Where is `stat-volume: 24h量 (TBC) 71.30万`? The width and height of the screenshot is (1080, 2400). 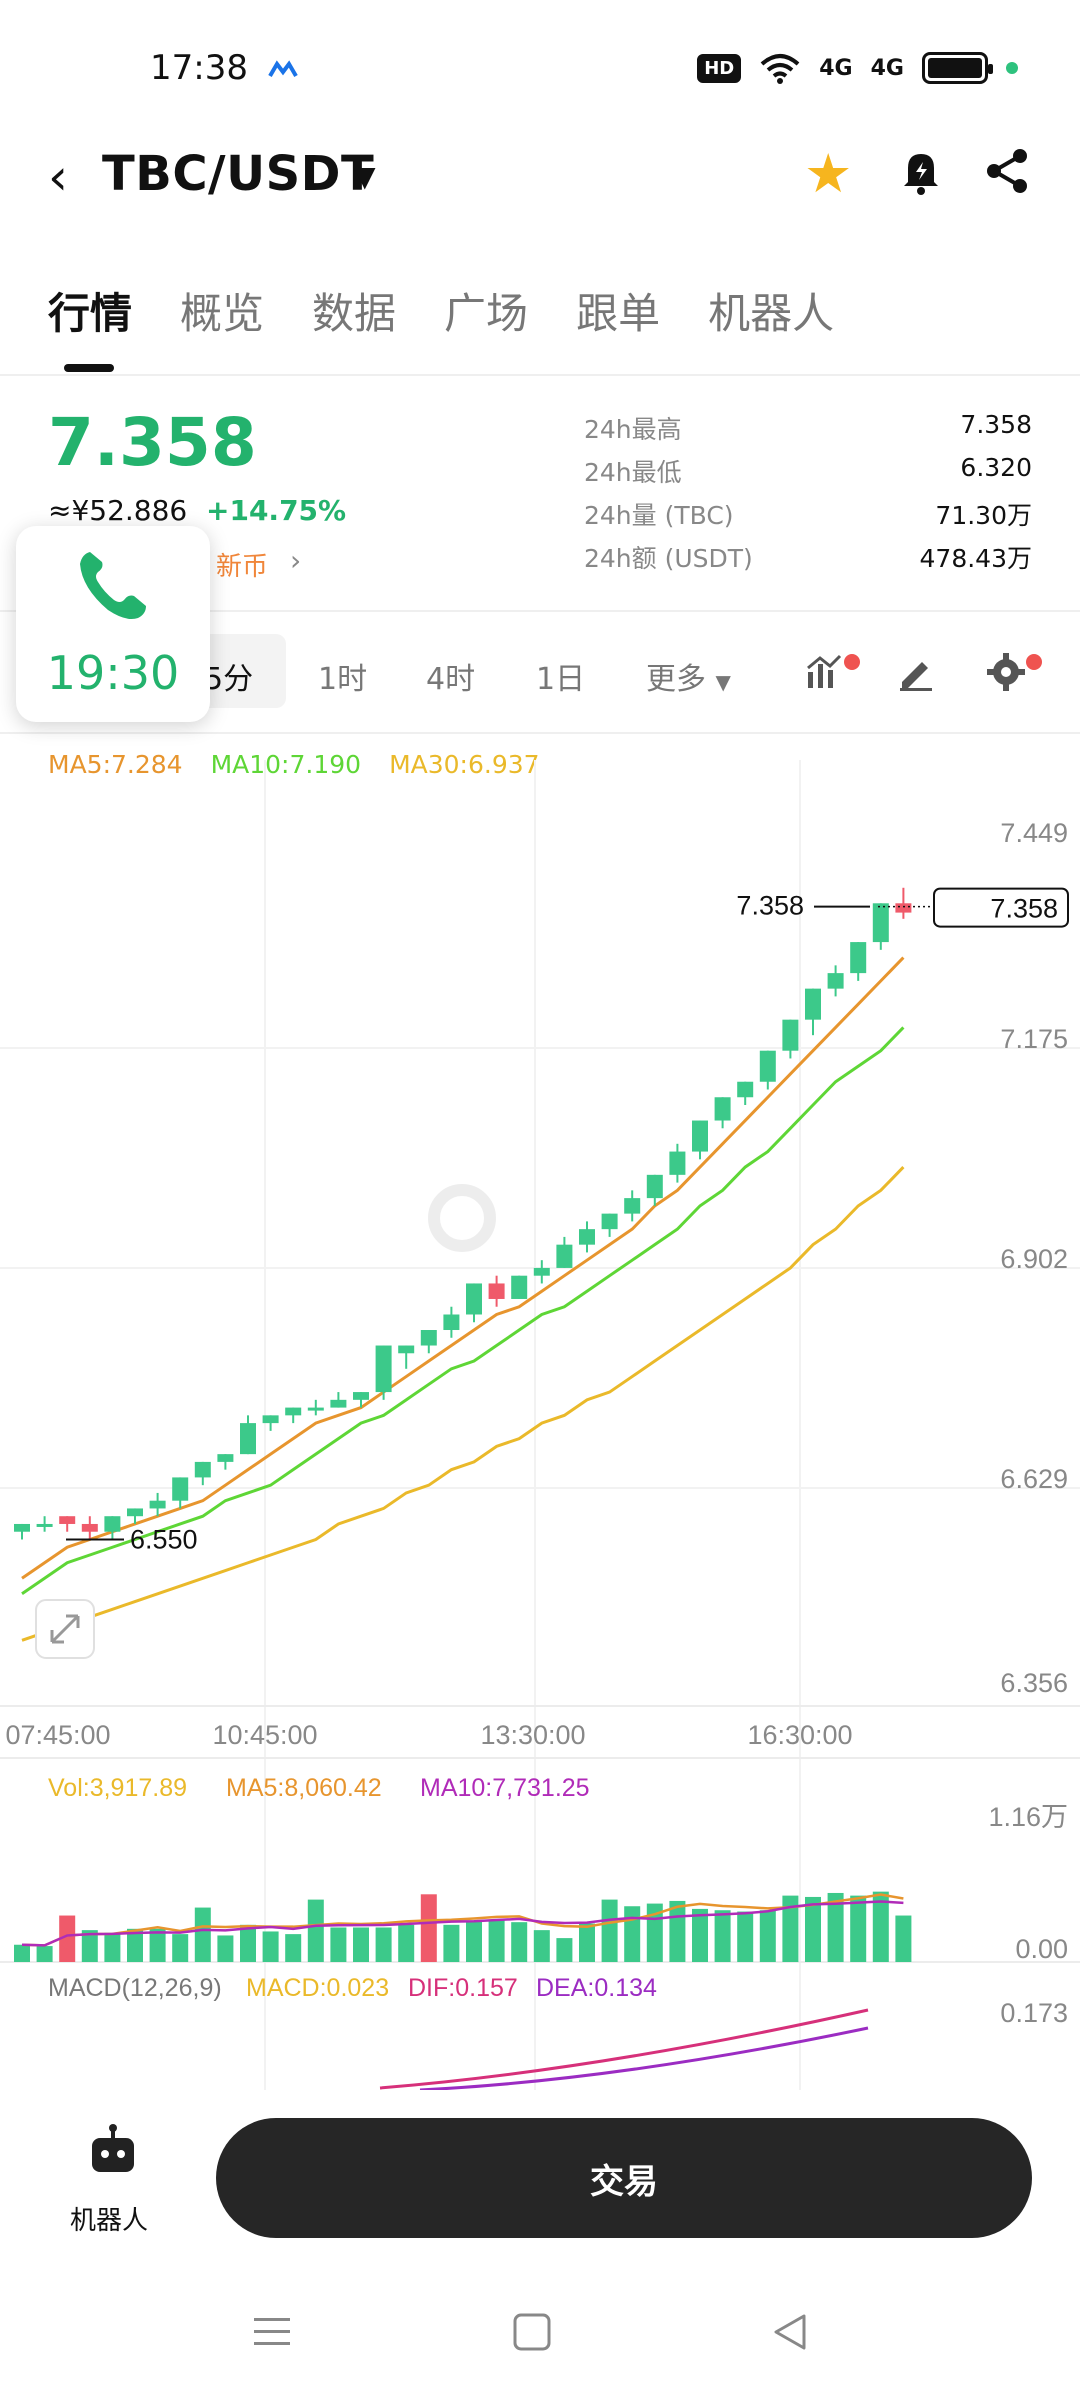
stat-volume: 24h量 (TBC) 71.30万 is located at coordinates (808, 515).